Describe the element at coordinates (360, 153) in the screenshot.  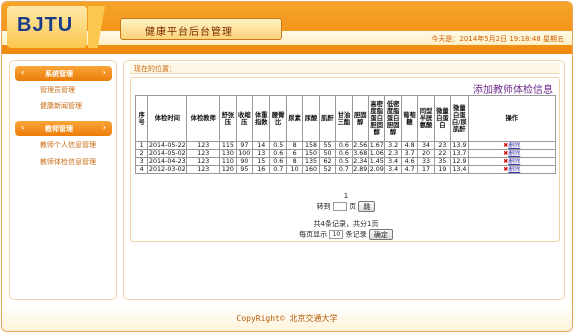
I see `table-cell: 3.68` at that location.